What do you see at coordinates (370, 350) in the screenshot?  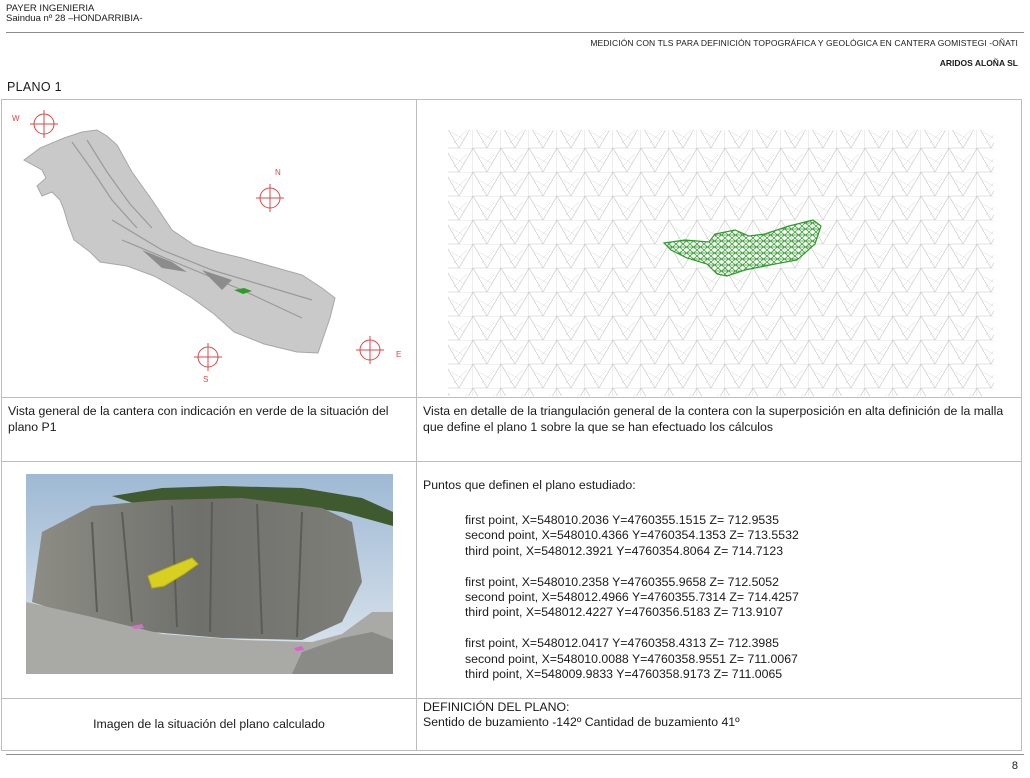 I see `compass-east` at bounding box center [370, 350].